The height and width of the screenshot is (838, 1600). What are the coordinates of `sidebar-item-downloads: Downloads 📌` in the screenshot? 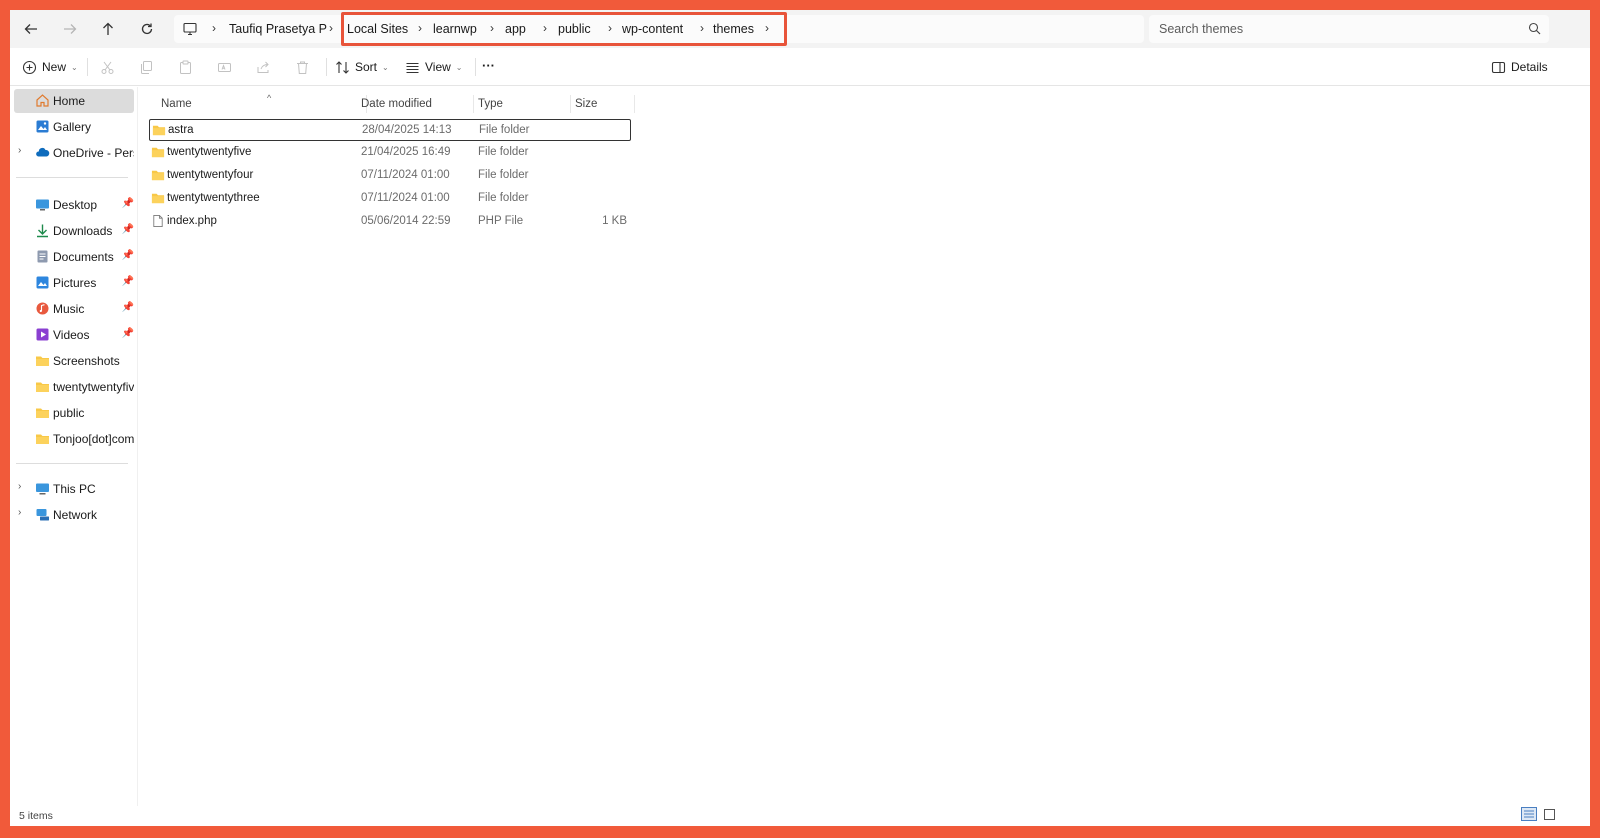 It's located at (74, 231).